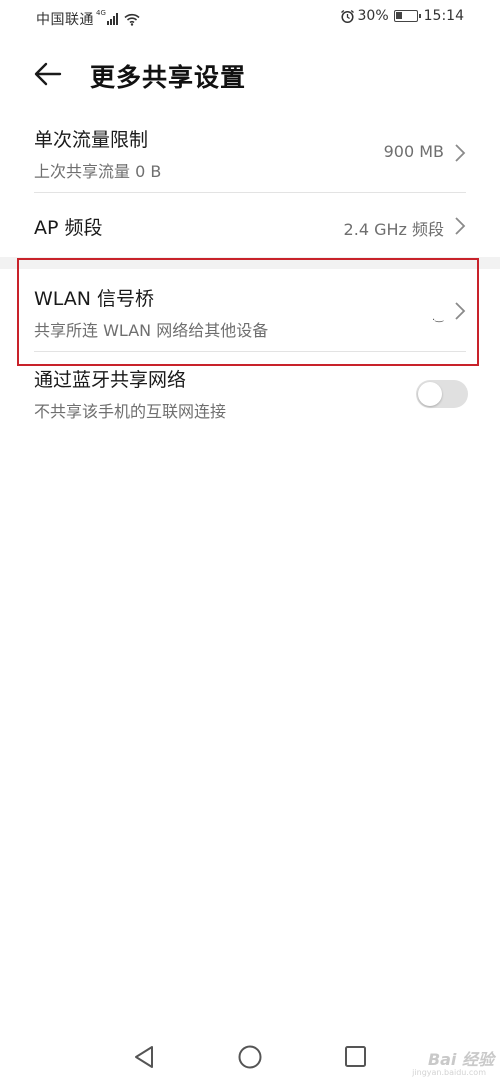 The image size is (500, 1083). What do you see at coordinates (145, 1057) in the screenshot?
I see `back-triangle-icon` at bounding box center [145, 1057].